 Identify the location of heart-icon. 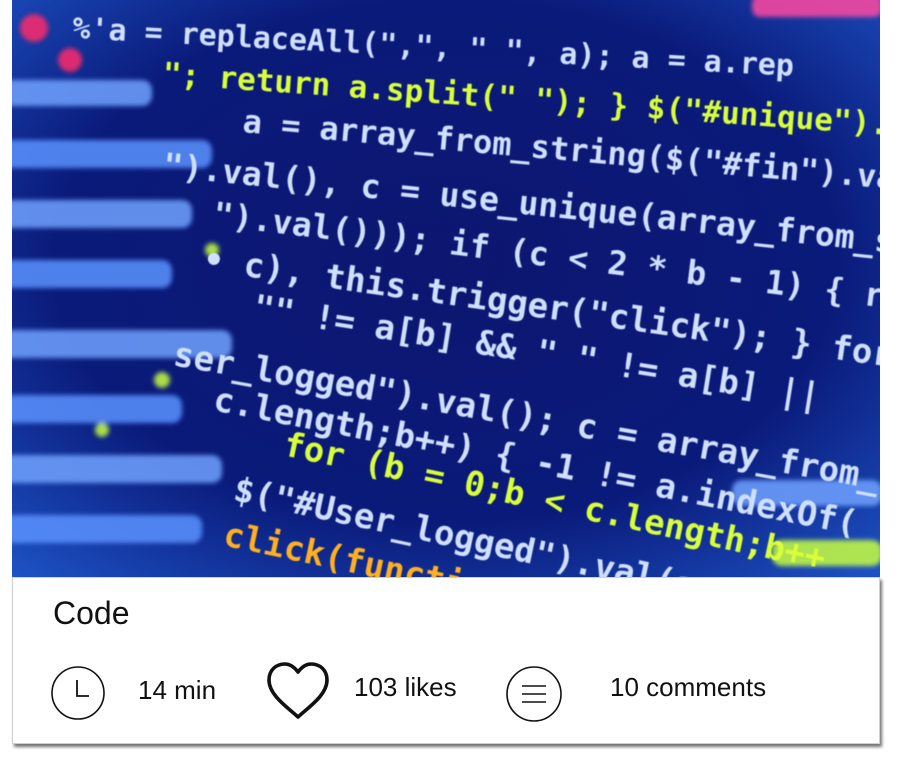
(298, 691).